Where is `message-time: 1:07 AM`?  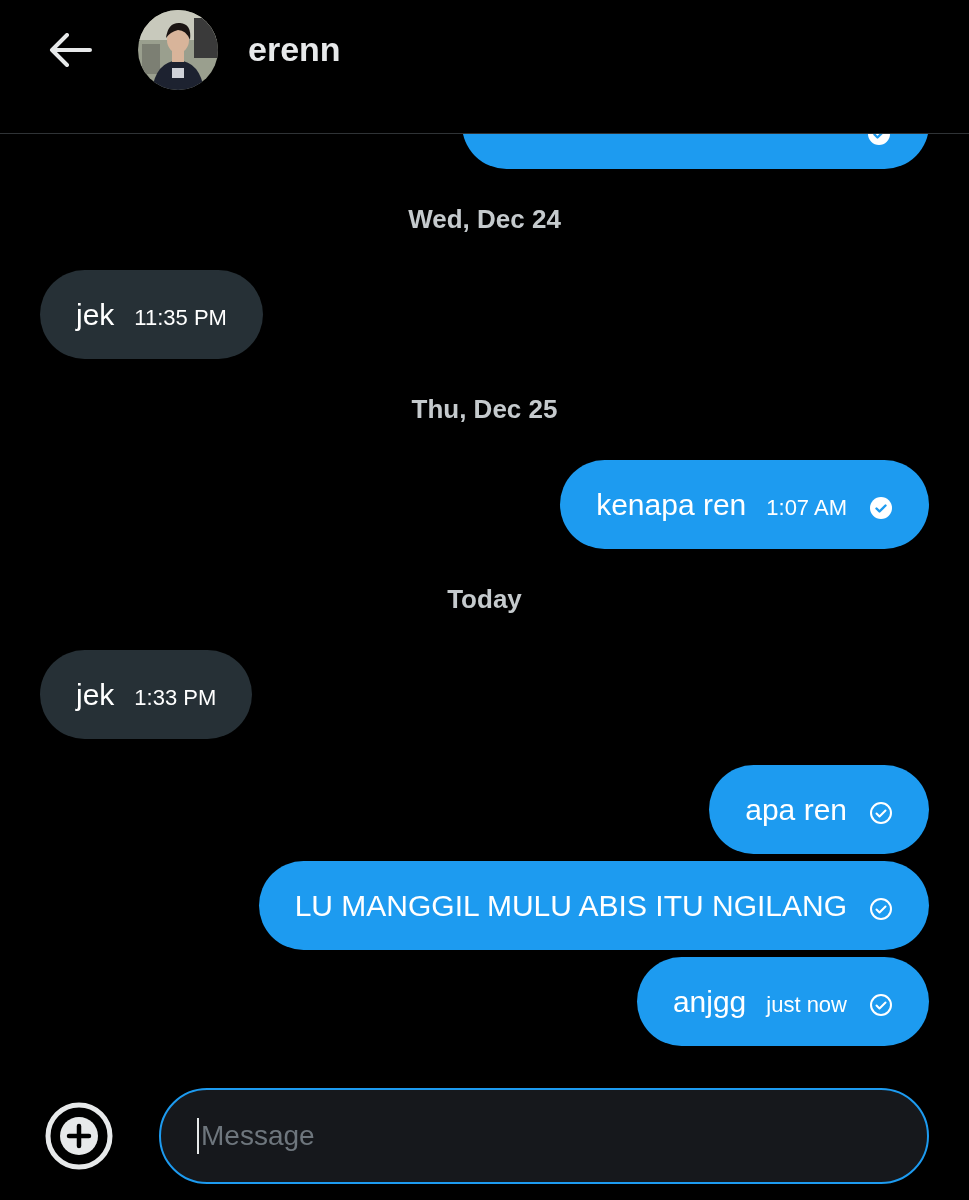 message-time: 1:07 AM is located at coordinates (806, 507).